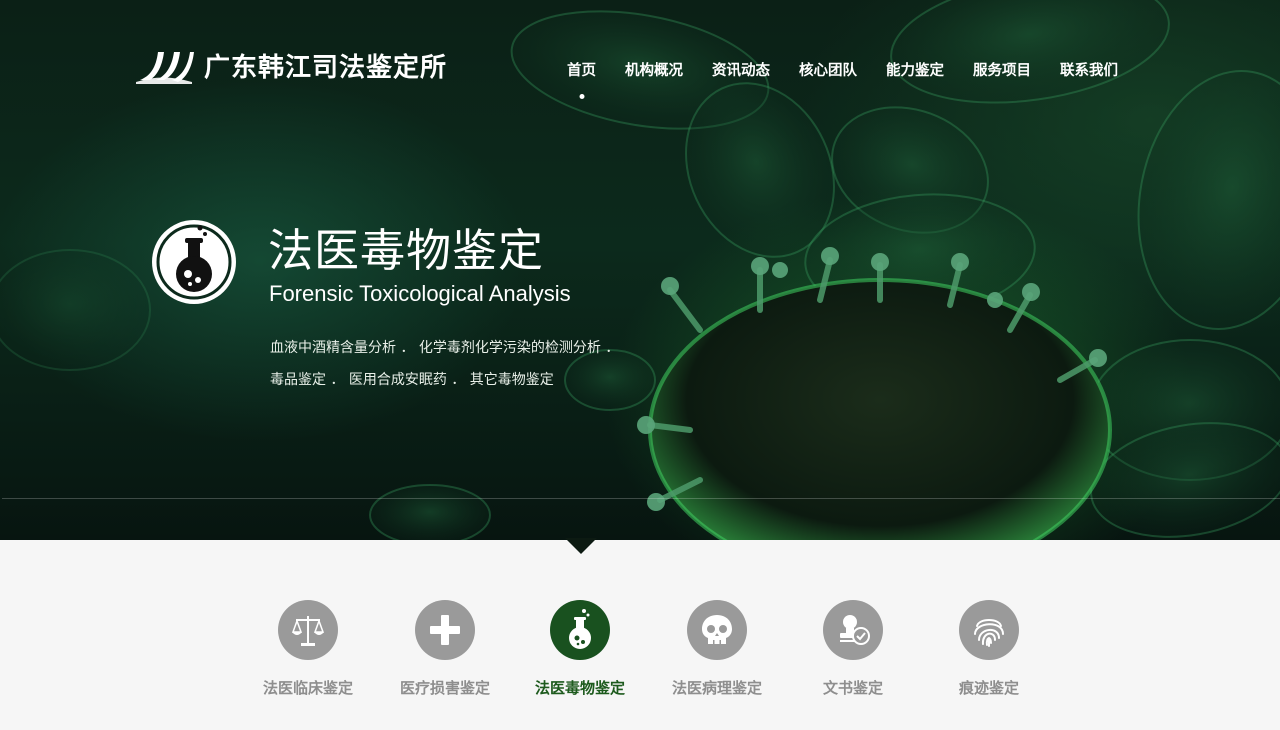  I want to click on service-label: 法医病理鉴定, so click(716, 688).